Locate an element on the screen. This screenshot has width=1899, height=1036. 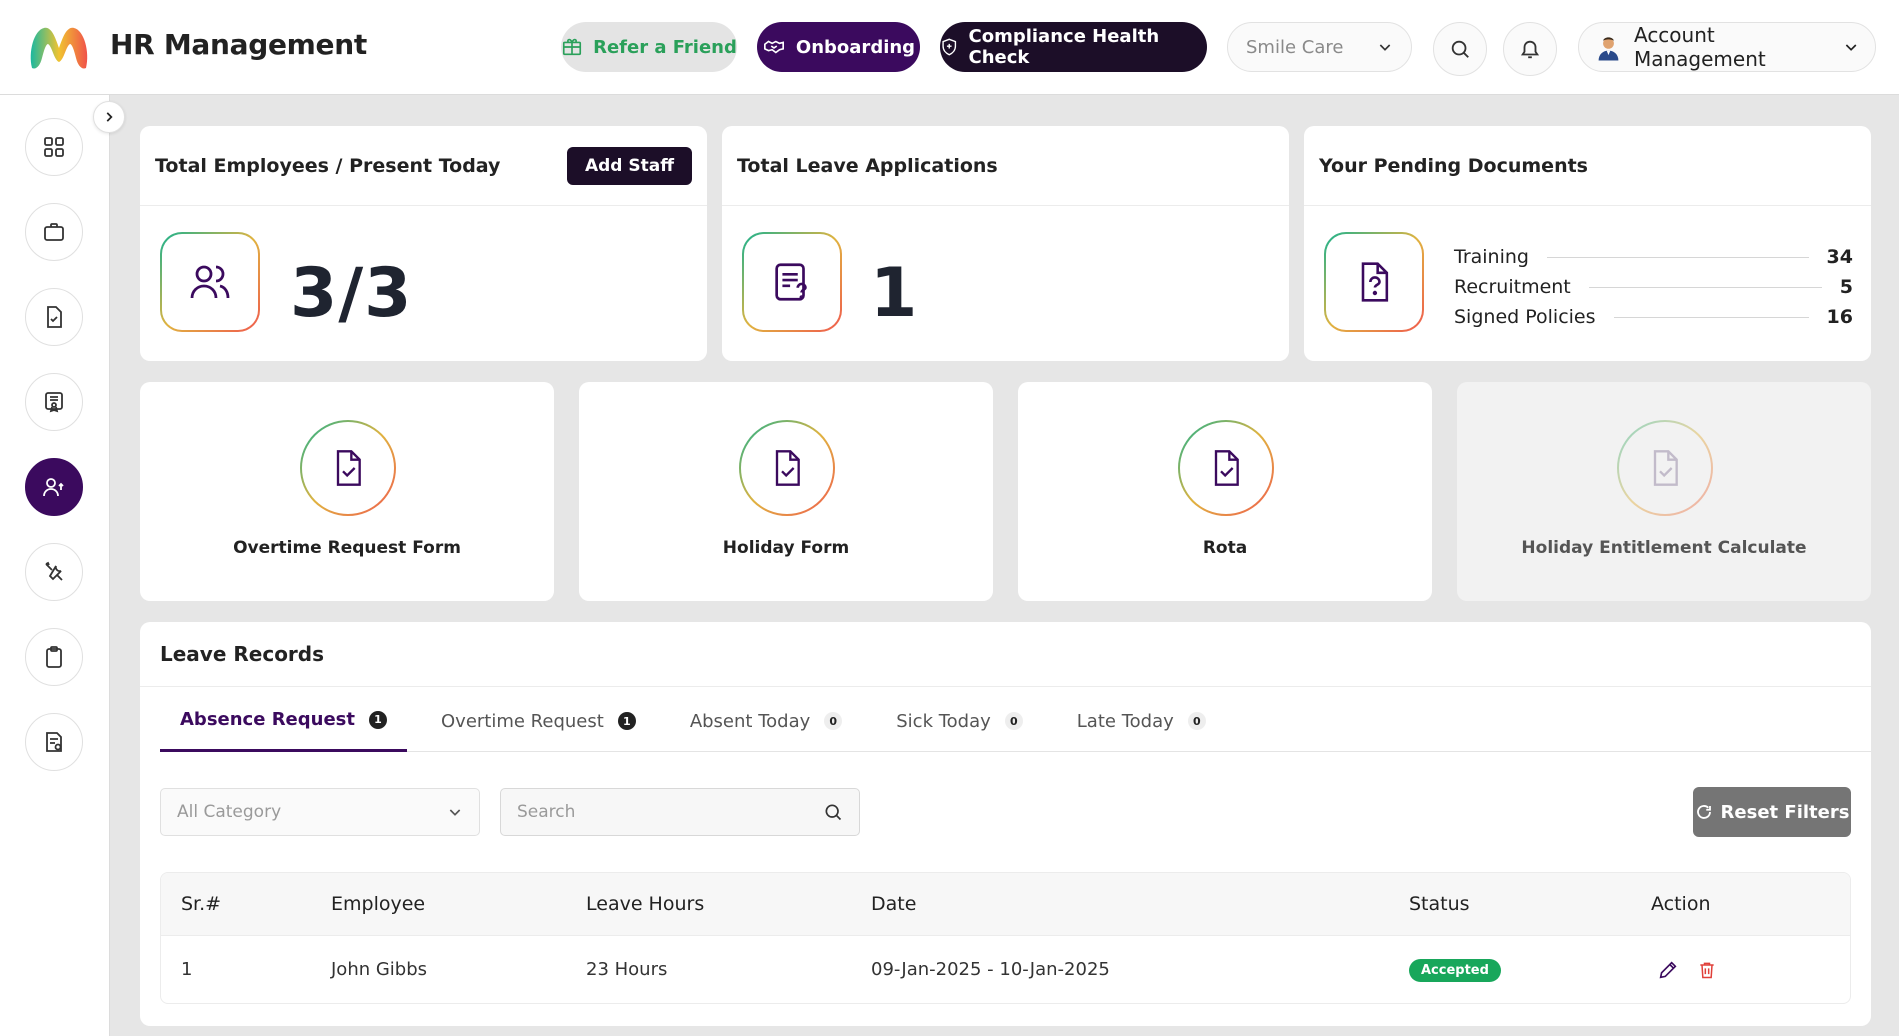
tab-absence-request: Absence Request 1 is located at coordinates (283, 721).